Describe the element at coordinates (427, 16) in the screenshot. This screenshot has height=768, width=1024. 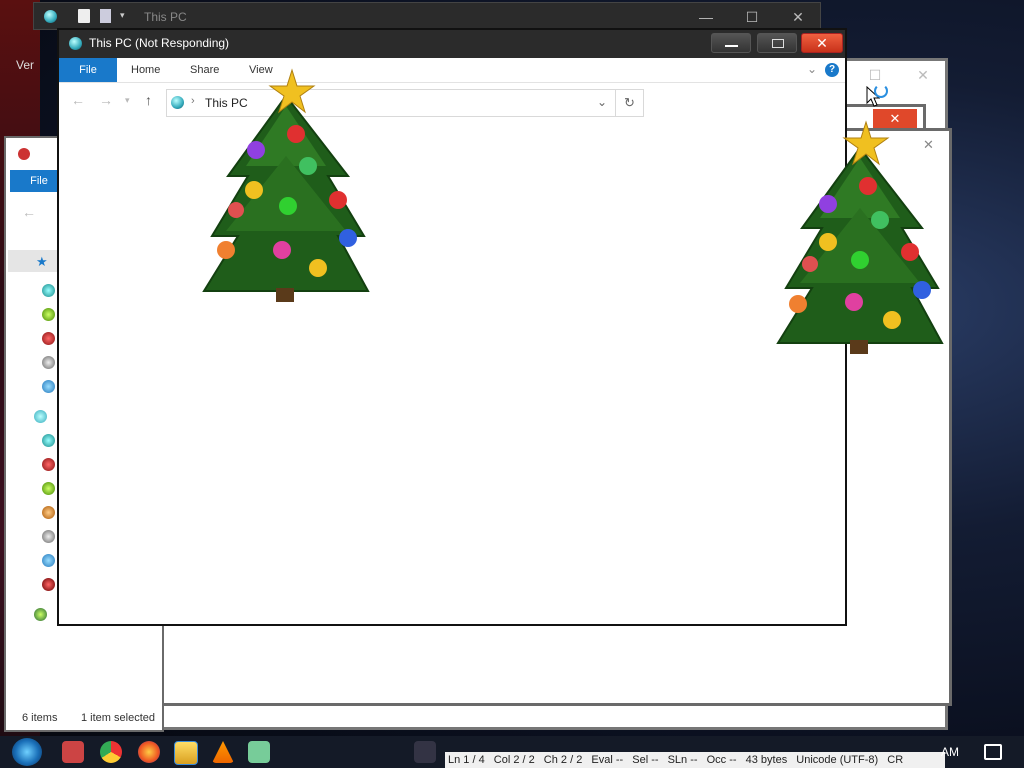
I see `back-window-titlebar: ▾ This PC — ☐ ✕` at that location.